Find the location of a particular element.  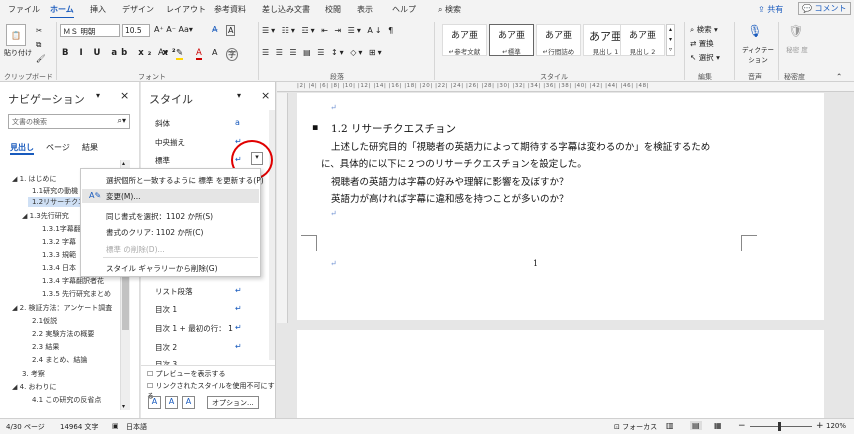

nav-search-input: 文書の検索 ⌕▾ is located at coordinates (69, 121).